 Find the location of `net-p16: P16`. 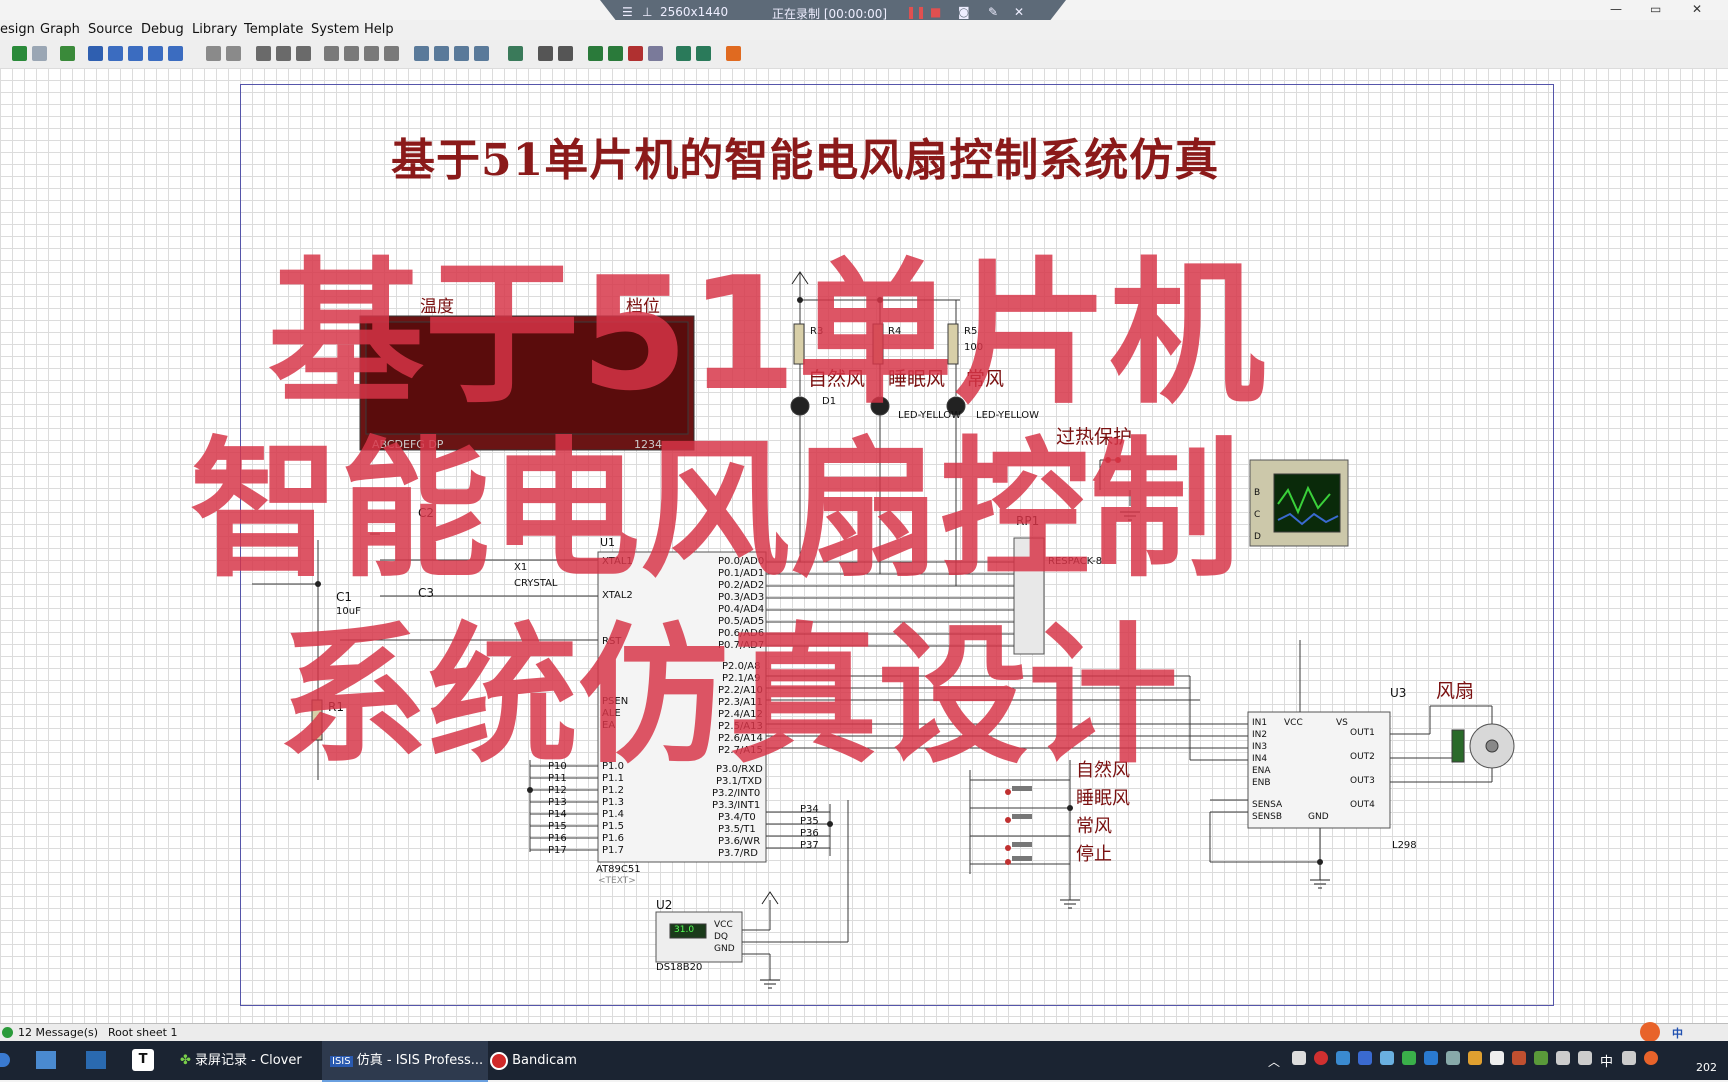

net-p16: P16 is located at coordinates (557, 838).